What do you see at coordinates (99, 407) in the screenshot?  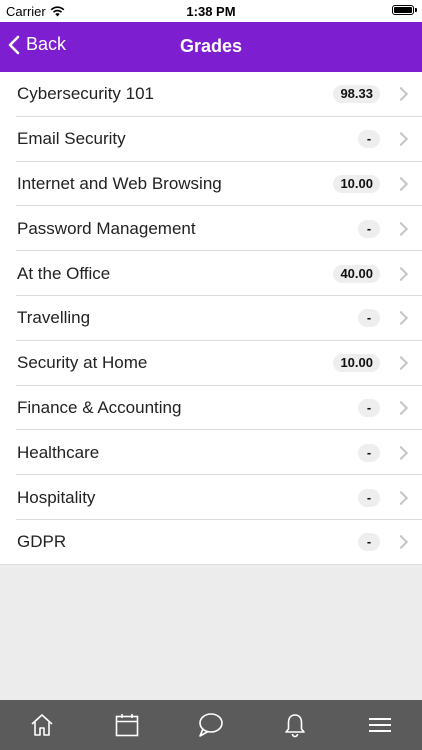 I see `course-name: Finance & Accounting` at bounding box center [99, 407].